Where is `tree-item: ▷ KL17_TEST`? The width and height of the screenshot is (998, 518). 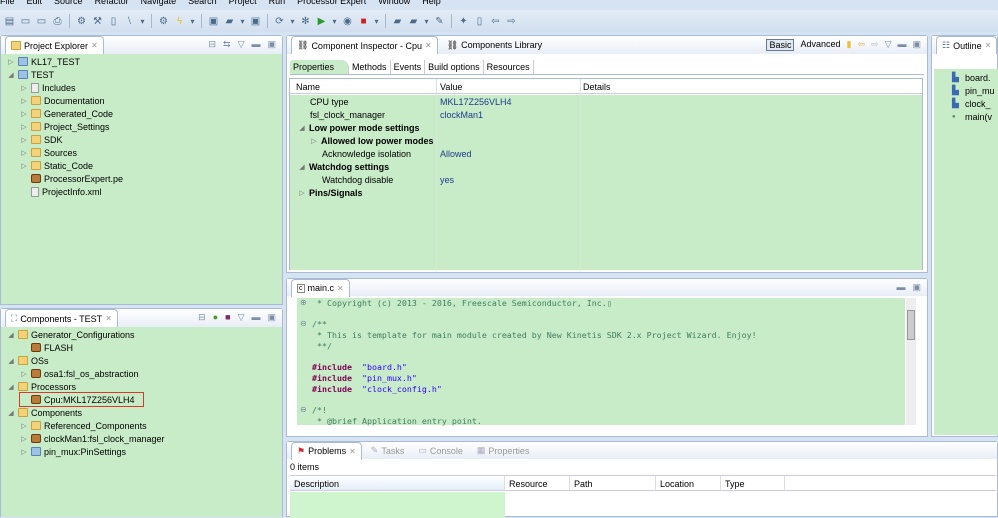 tree-item: ▷ KL17_TEST is located at coordinates (43, 61).